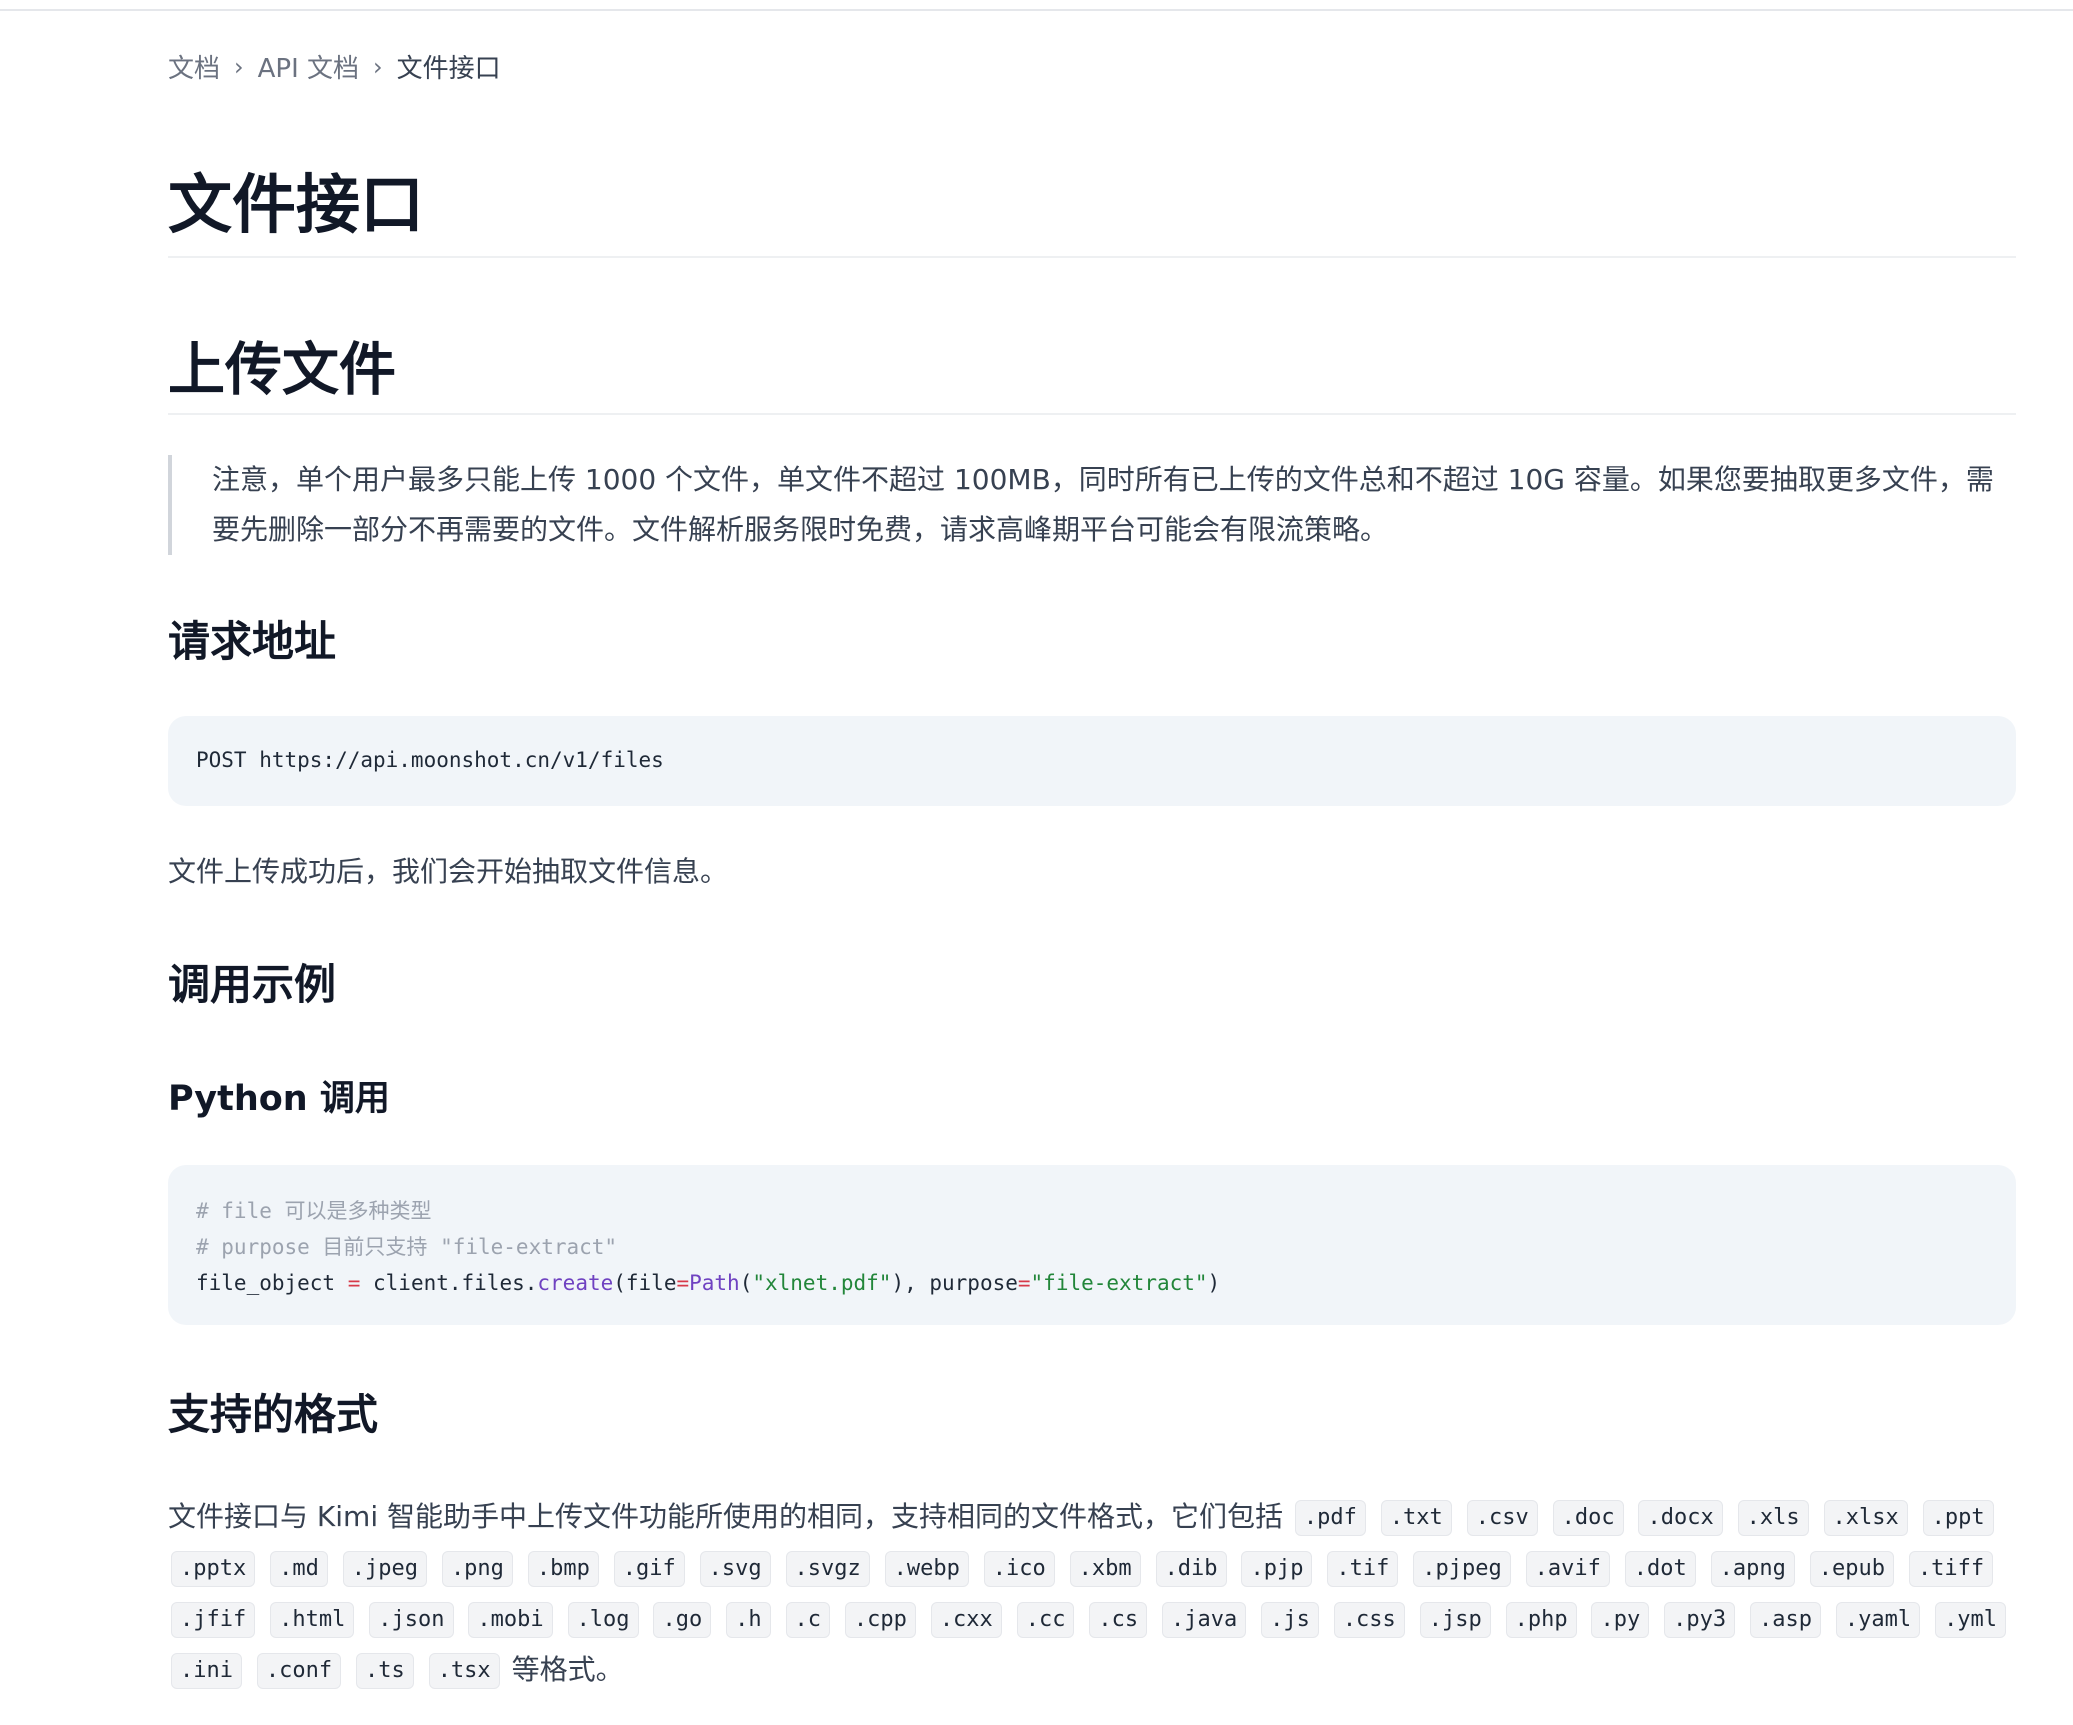 The image size is (2073, 1725). I want to click on file-extension-chip: .png, so click(477, 1569).